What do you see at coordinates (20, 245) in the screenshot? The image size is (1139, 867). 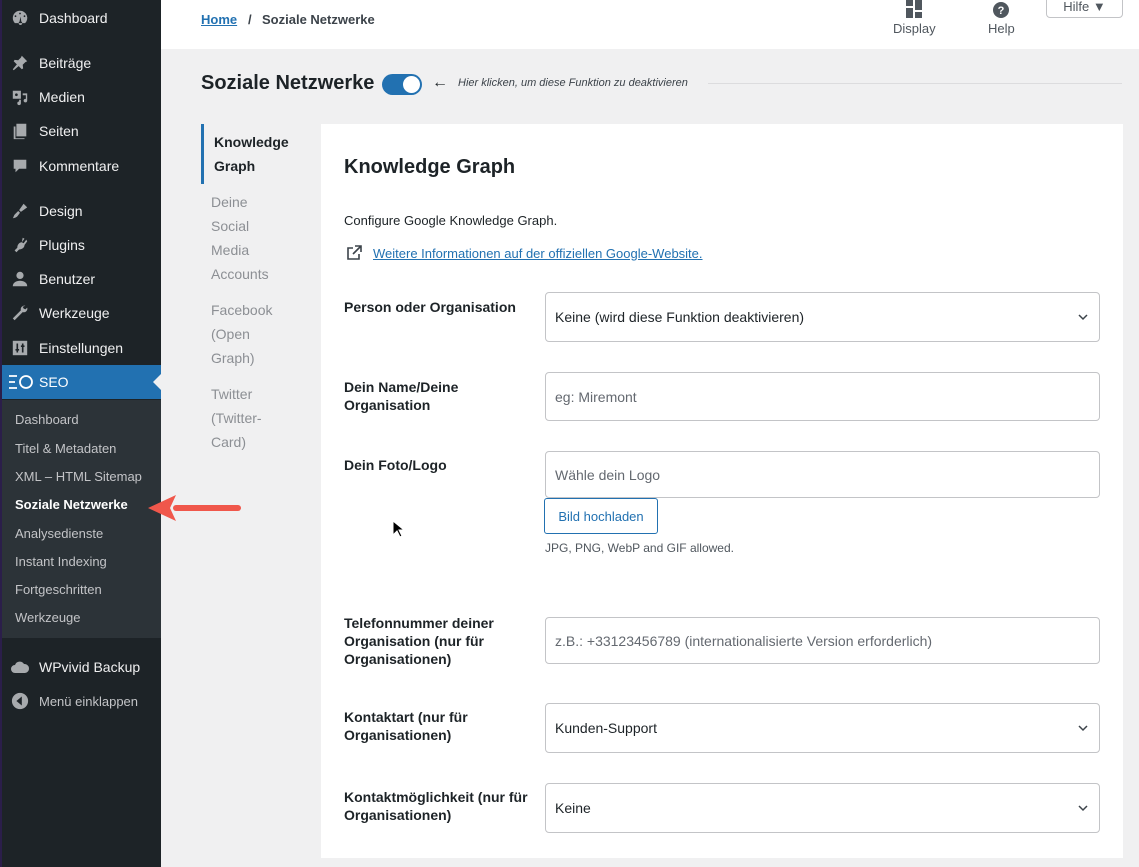 I see `plugin-icon` at bounding box center [20, 245].